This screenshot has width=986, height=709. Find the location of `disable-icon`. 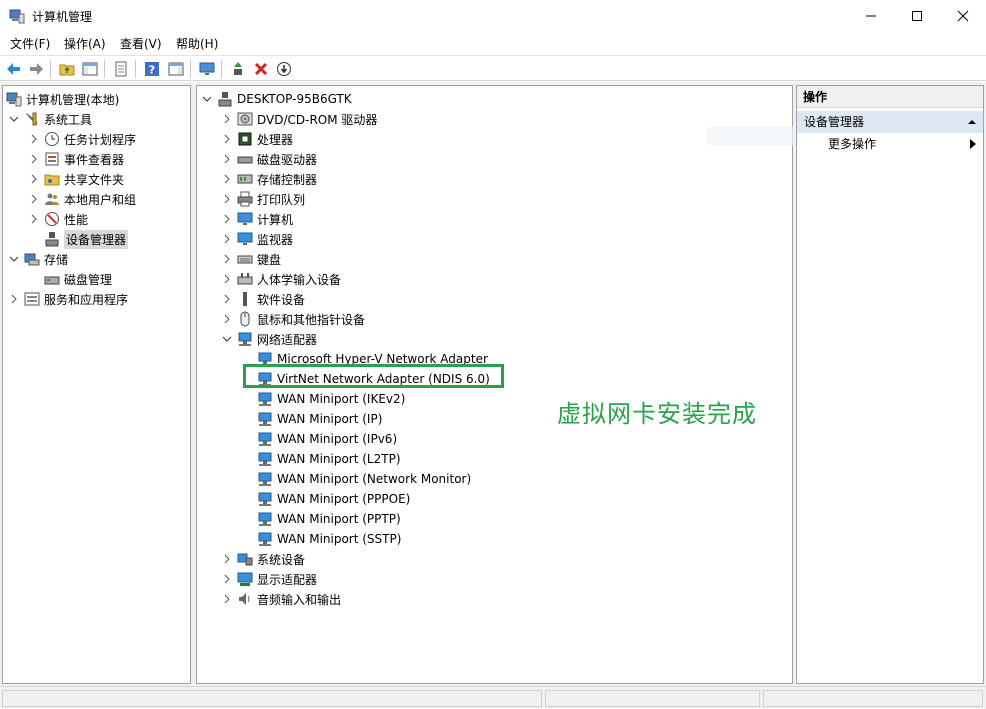

disable-icon is located at coordinates (284, 69).